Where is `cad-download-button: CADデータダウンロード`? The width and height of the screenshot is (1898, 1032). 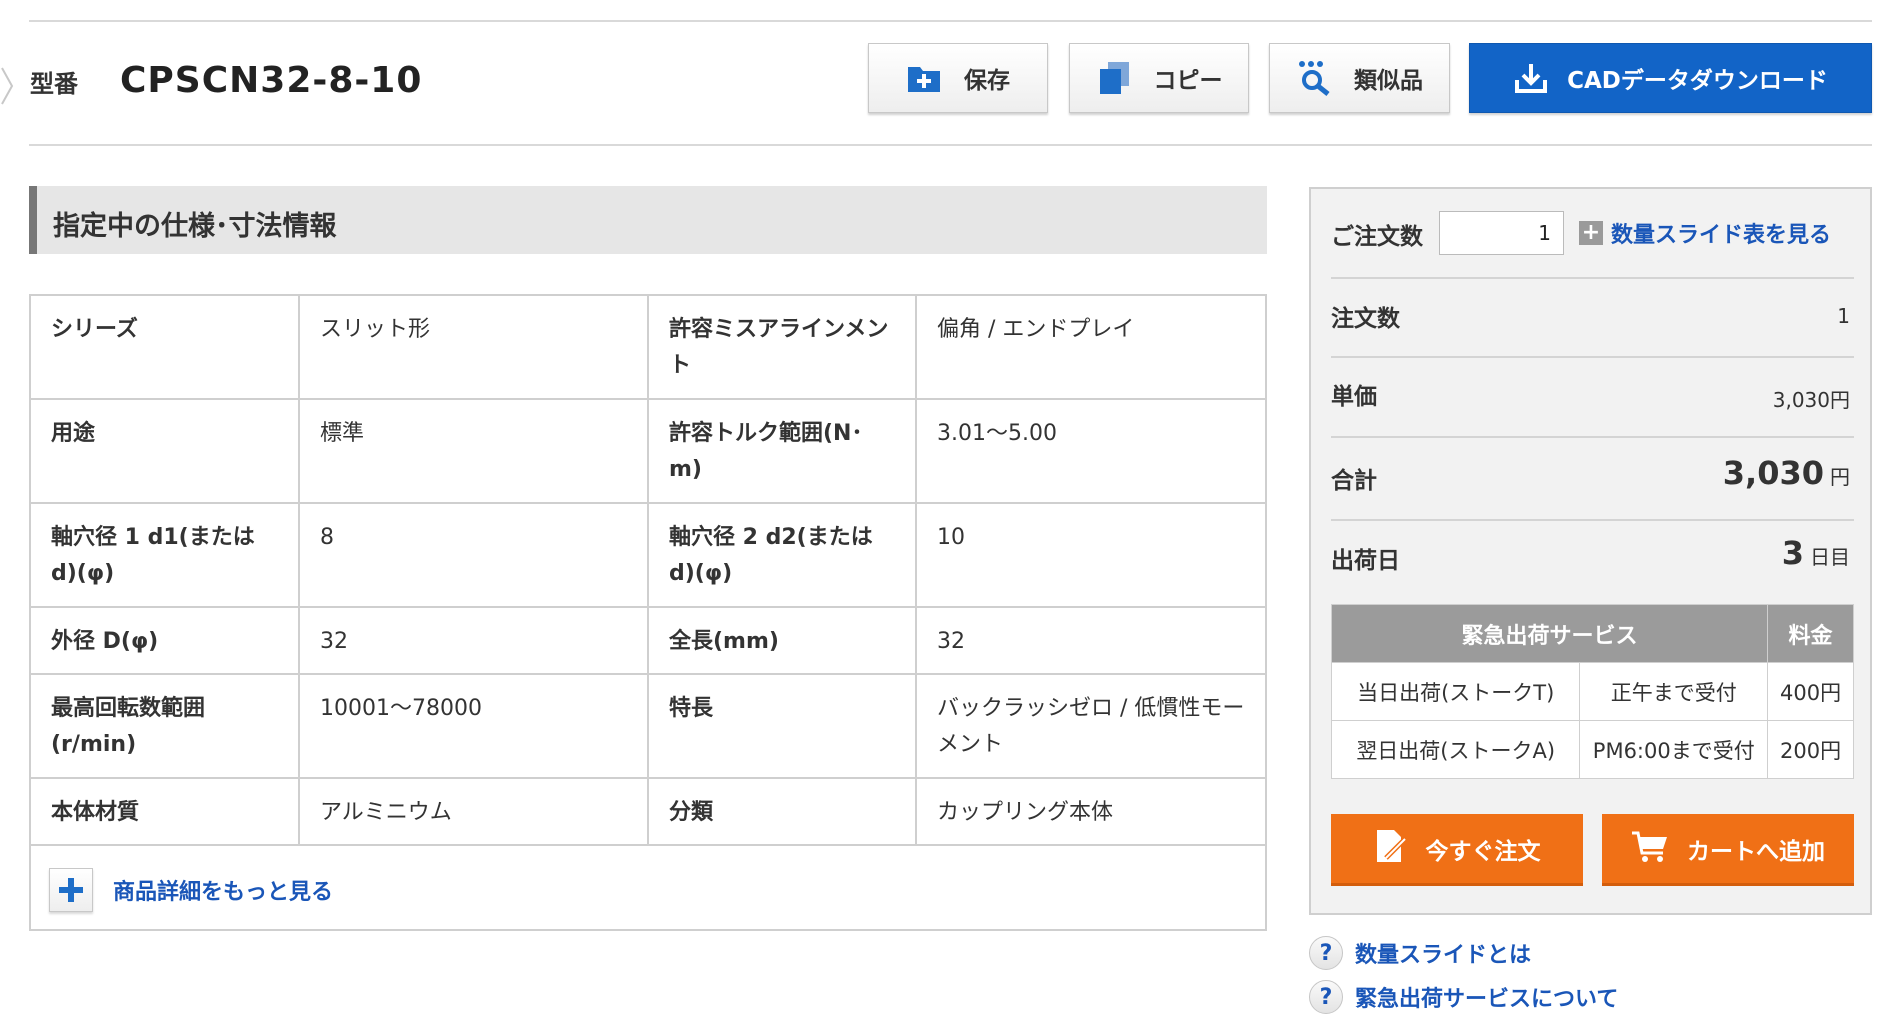 cad-download-button: CADデータダウンロード is located at coordinates (1670, 78).